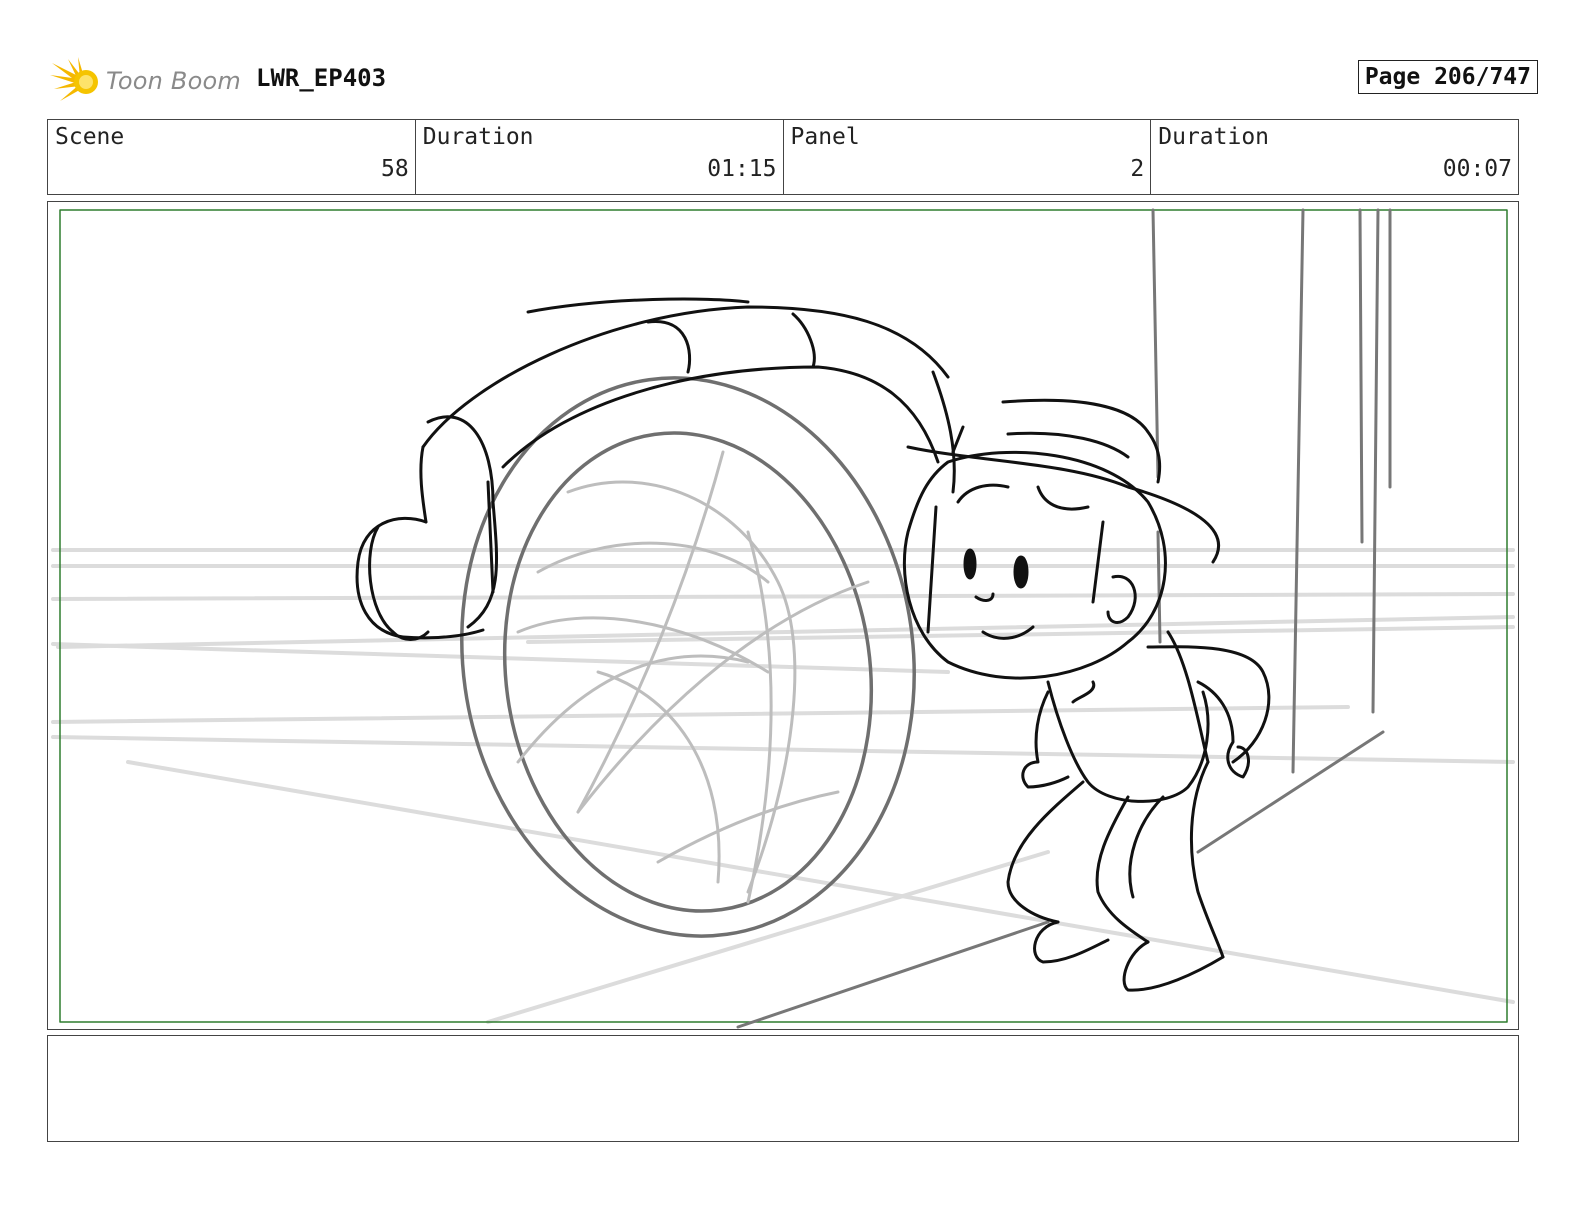 This screenshot has width=1584, height=1224. What do you see at coordinates (1447, 77) in the screenshot?
I see `page-indicator: Page 206/747` at bounding box center [1447, 77].